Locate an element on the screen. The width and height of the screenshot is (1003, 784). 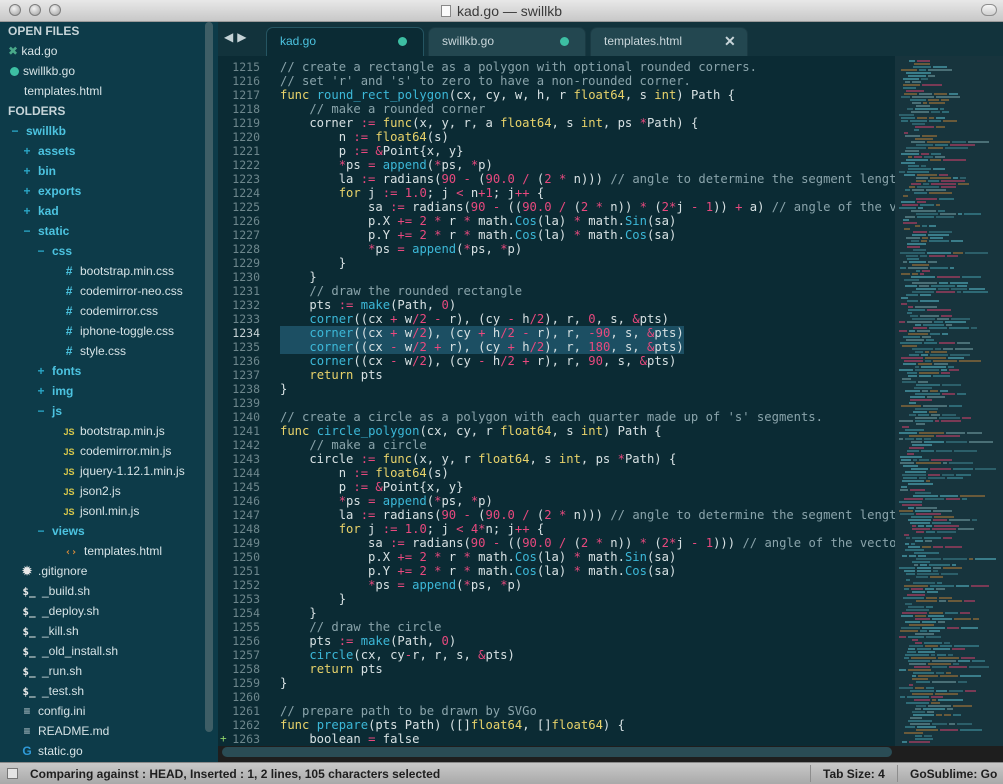
code-line: // make a circle is located at coordinates (353, 445).